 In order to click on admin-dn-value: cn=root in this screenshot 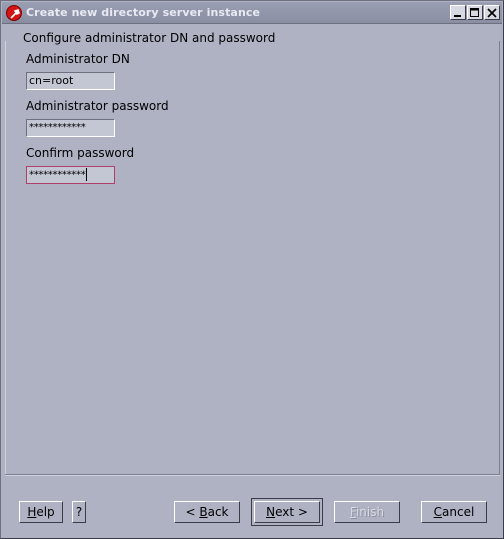, I will do `click(51, 80)`.